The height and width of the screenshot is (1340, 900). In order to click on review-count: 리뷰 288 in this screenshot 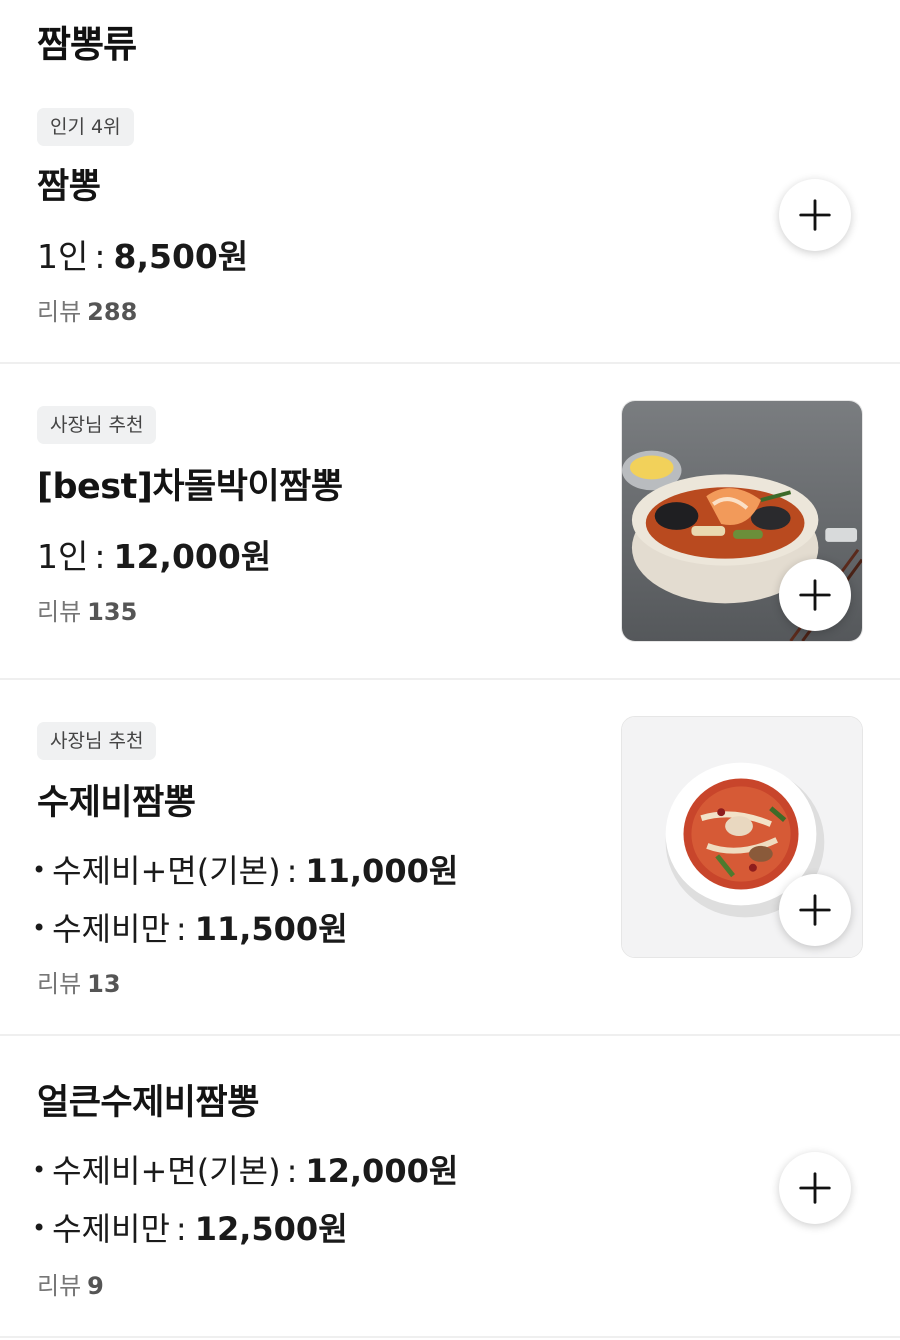, I will do `click(87, 309)`.